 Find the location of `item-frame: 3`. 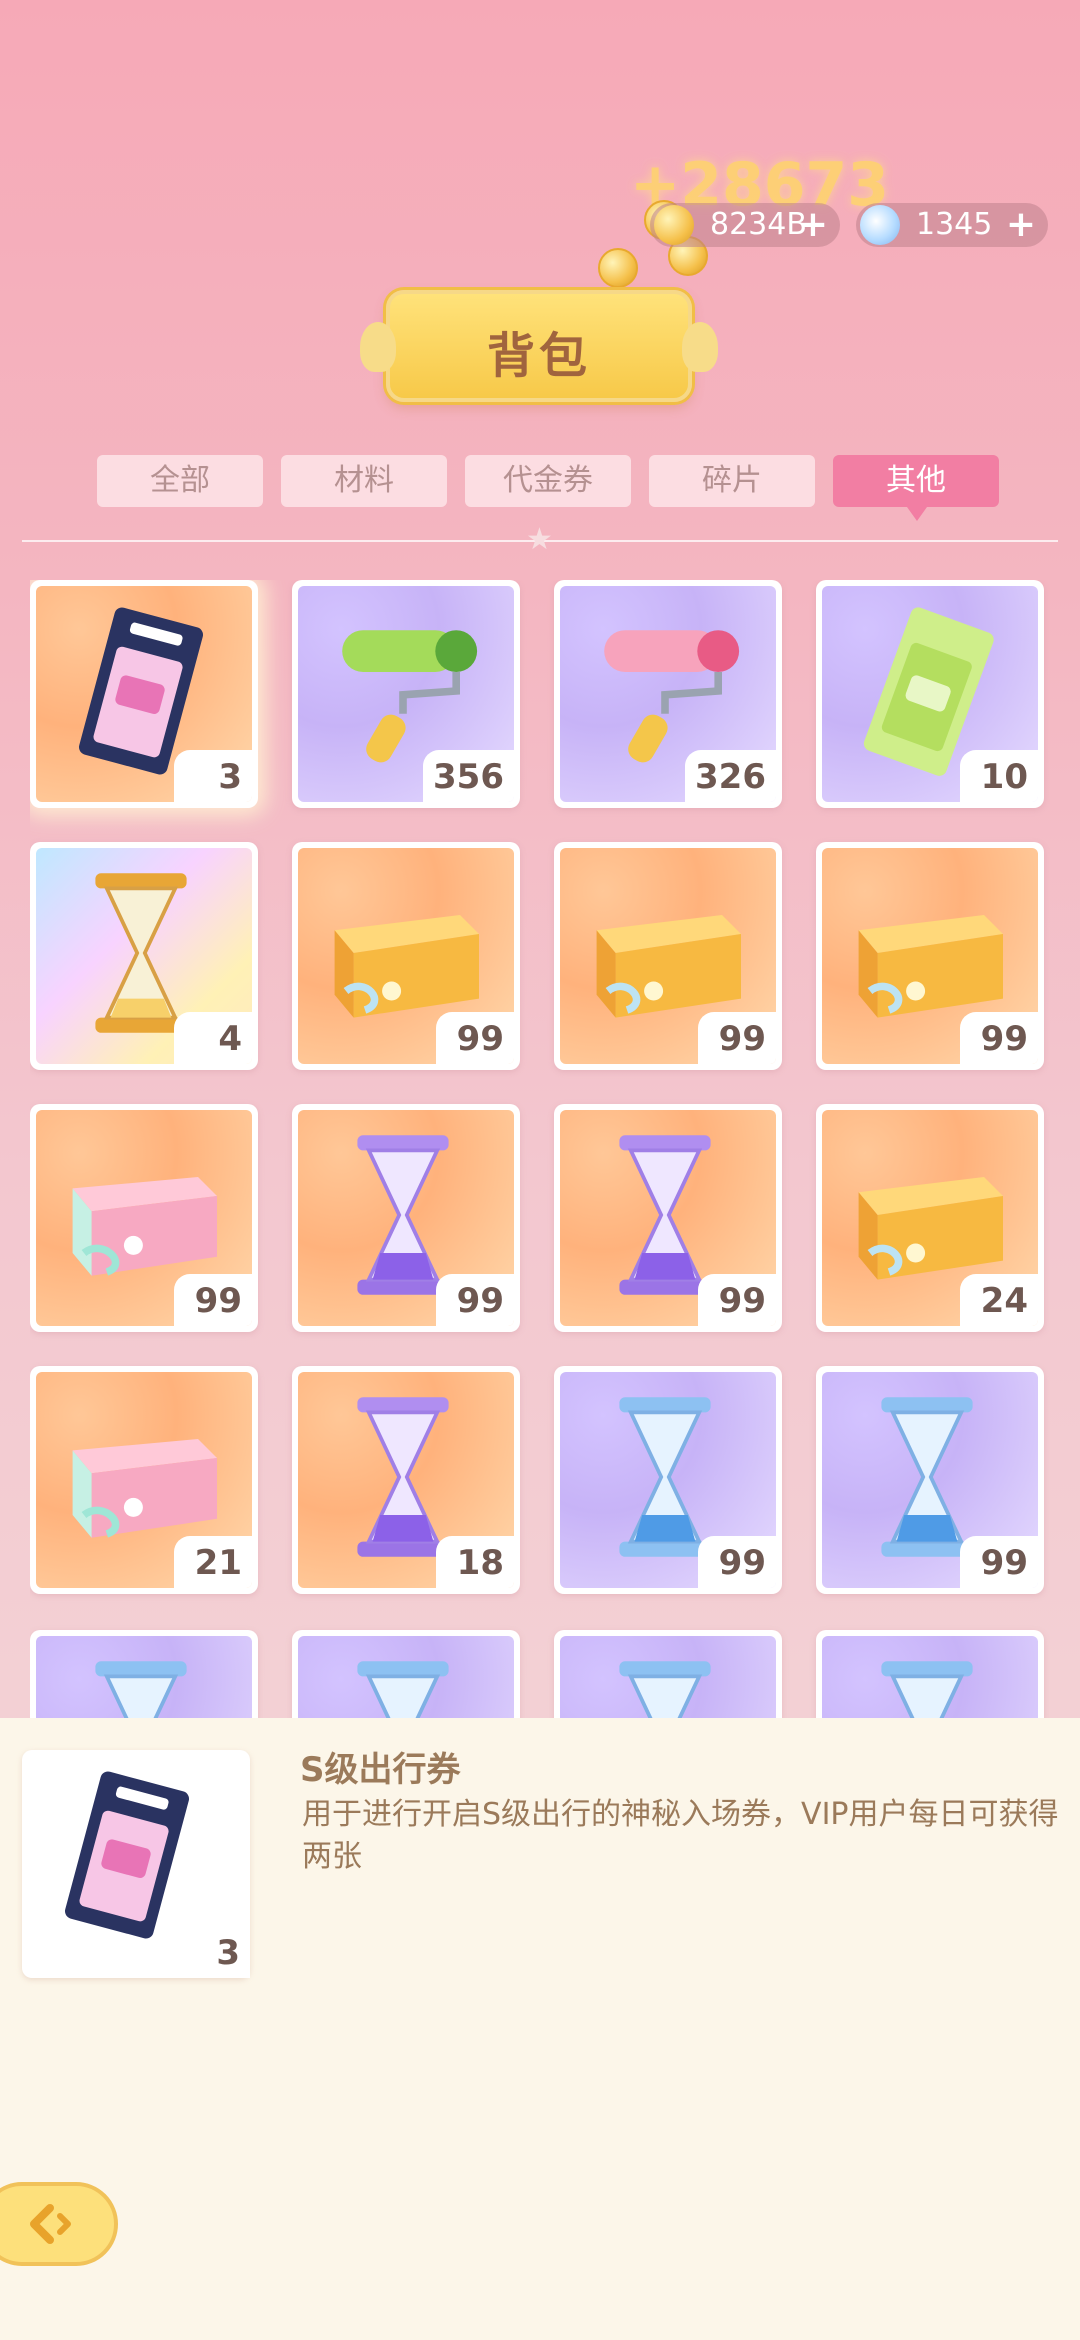

item-frame: 3 is located at coordinates (144, 694).